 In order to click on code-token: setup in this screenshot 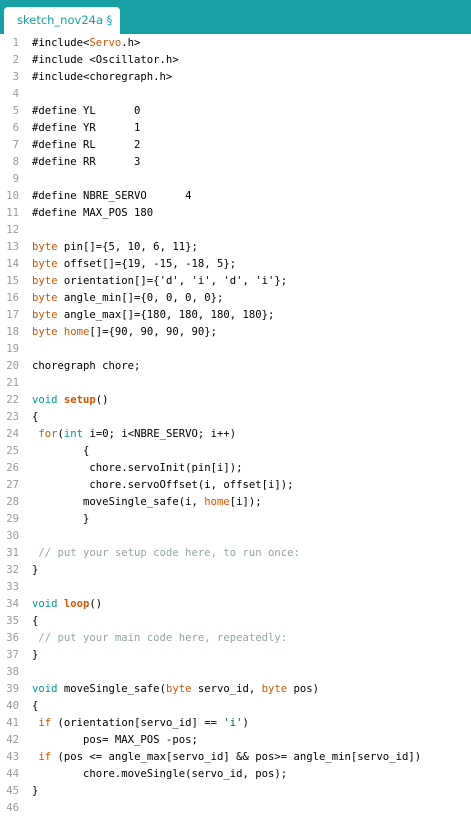, I will do `click(79, 400)`.